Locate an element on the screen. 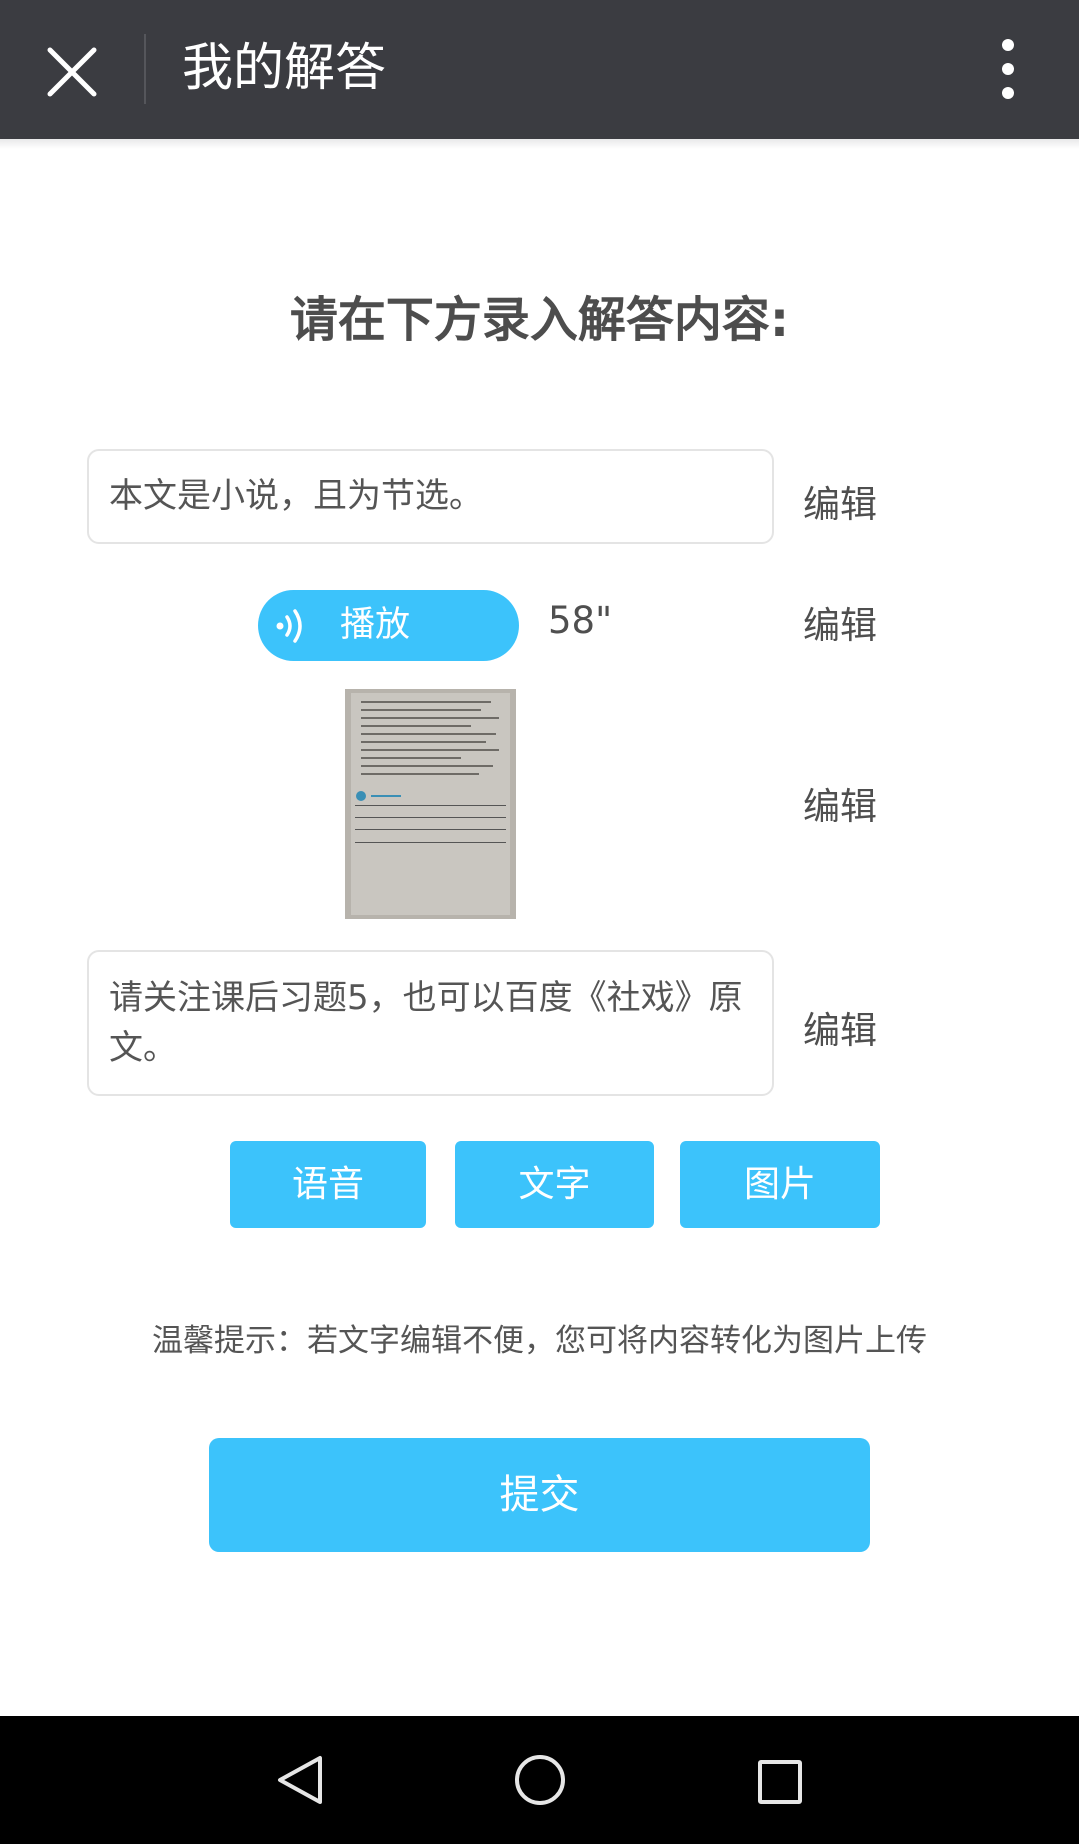 The height and width of the screenshot is (1844, 1079). edit-answer-2-button: 编辑 is located at coordinates (848, 626).